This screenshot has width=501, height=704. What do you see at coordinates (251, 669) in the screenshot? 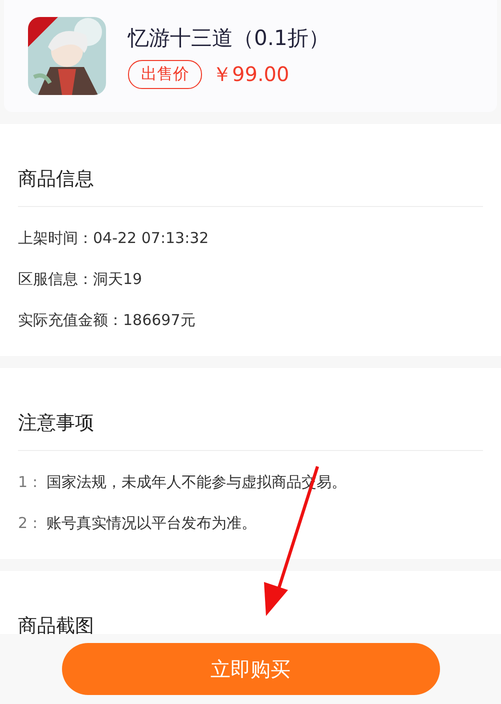
I see `buy-button: 立即购买` at bounding box center [251, 669].